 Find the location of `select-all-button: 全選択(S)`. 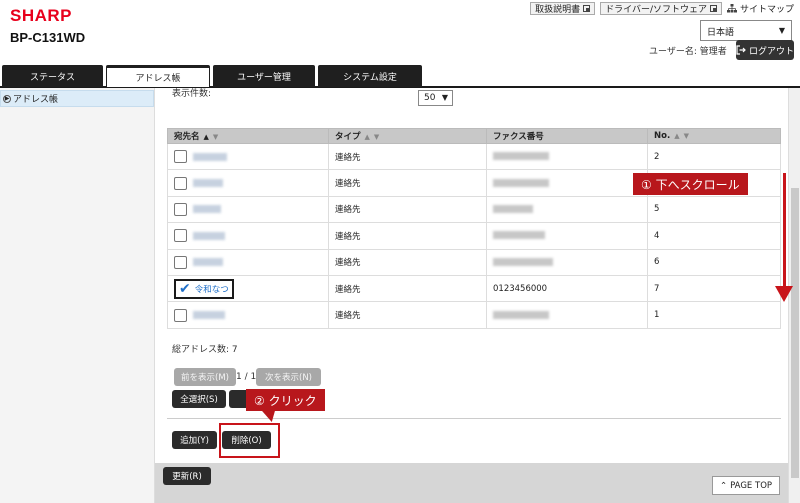

select-all-button: 全選択(S) is located at coordinates (199, 399).